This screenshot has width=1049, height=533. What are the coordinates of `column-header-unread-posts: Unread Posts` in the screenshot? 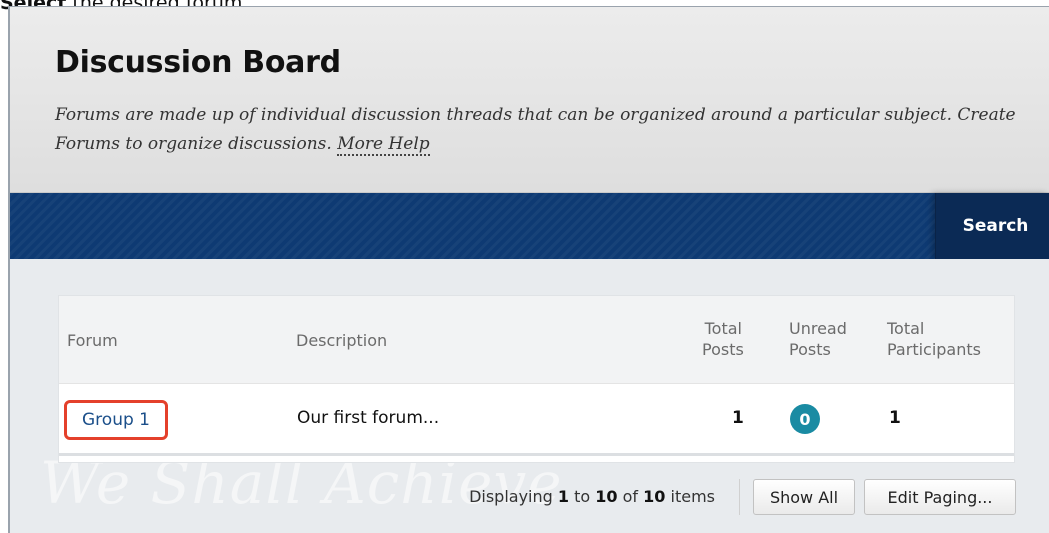 It's located at (818, 339).